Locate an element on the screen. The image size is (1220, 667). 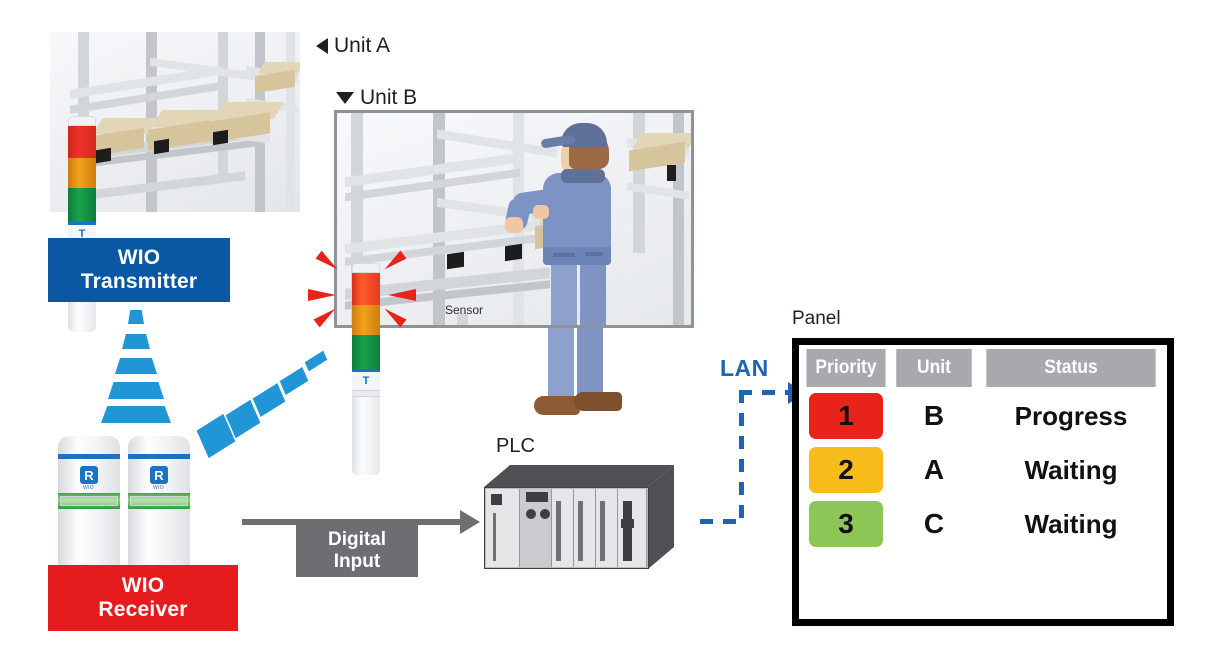
receiver-badge-sub-1: WIO is located at coordinates (88, 488).